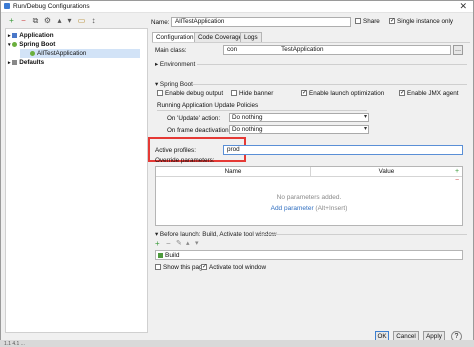  I want to click on hide-banner-checkbox: Hide banner, so click(252, 93).